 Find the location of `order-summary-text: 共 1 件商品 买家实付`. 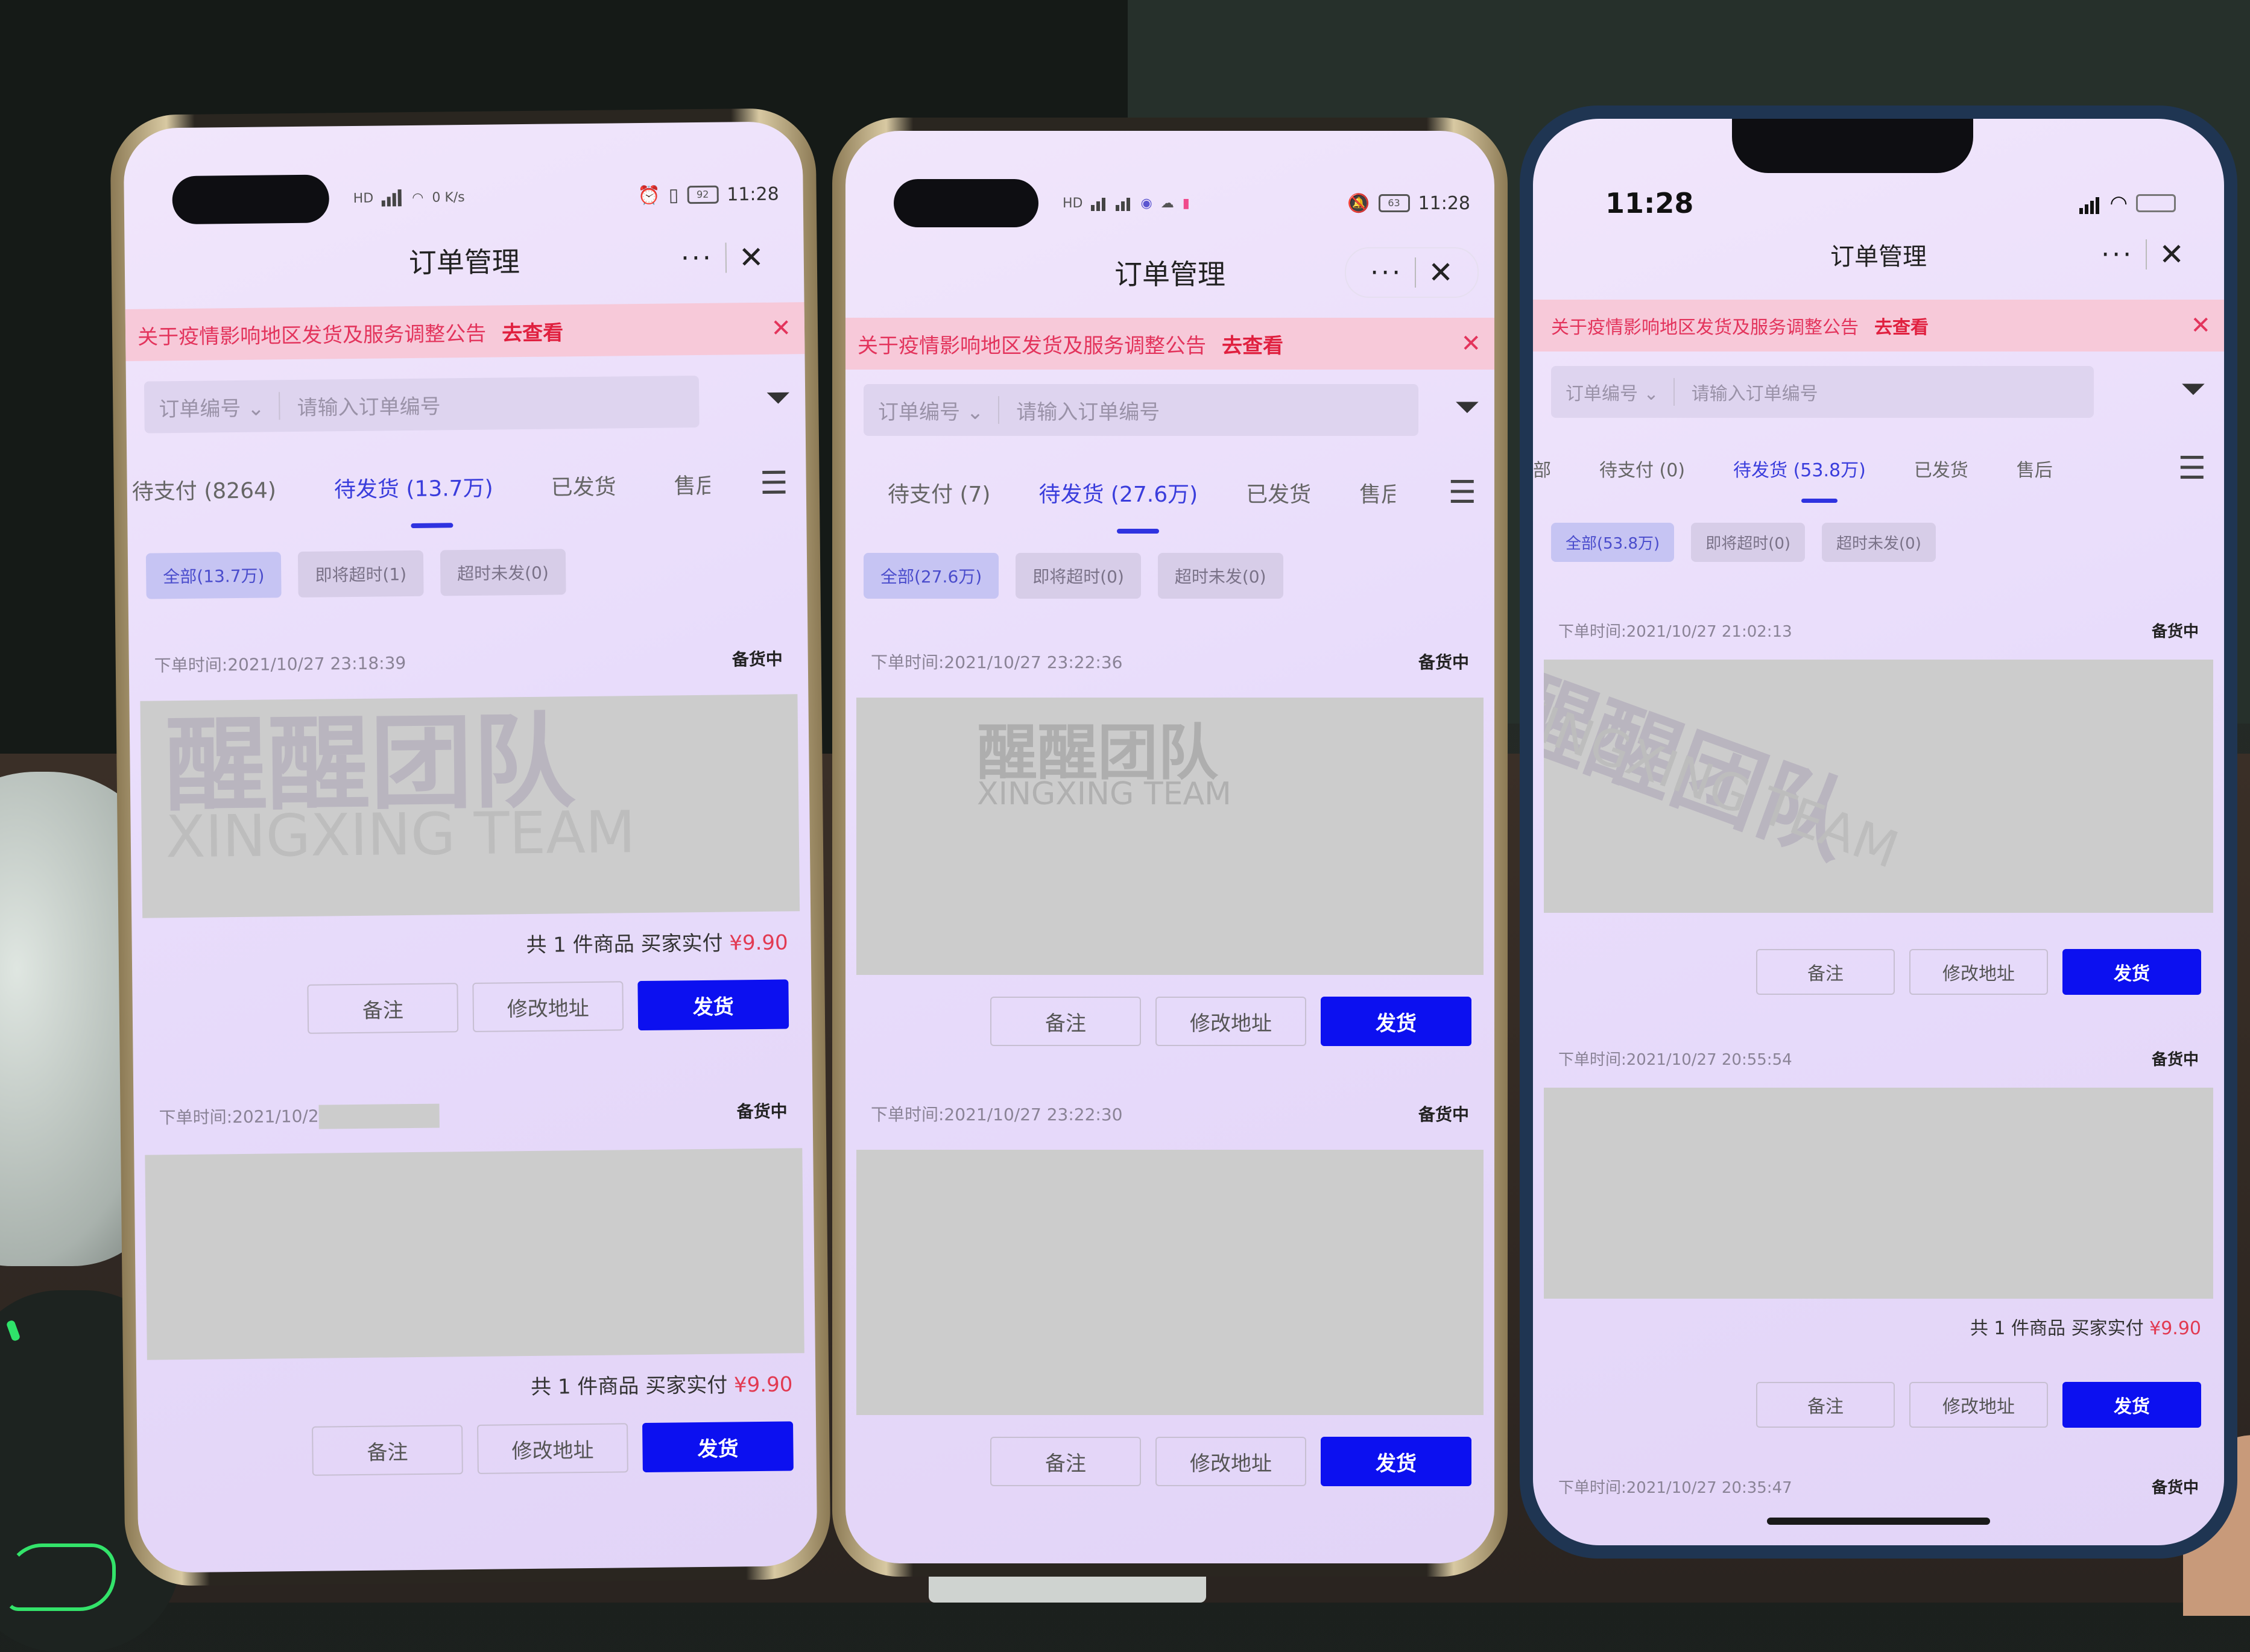

order-summary-text: 共 1 件商品 买家实付 is located at coordinates (628, 944).